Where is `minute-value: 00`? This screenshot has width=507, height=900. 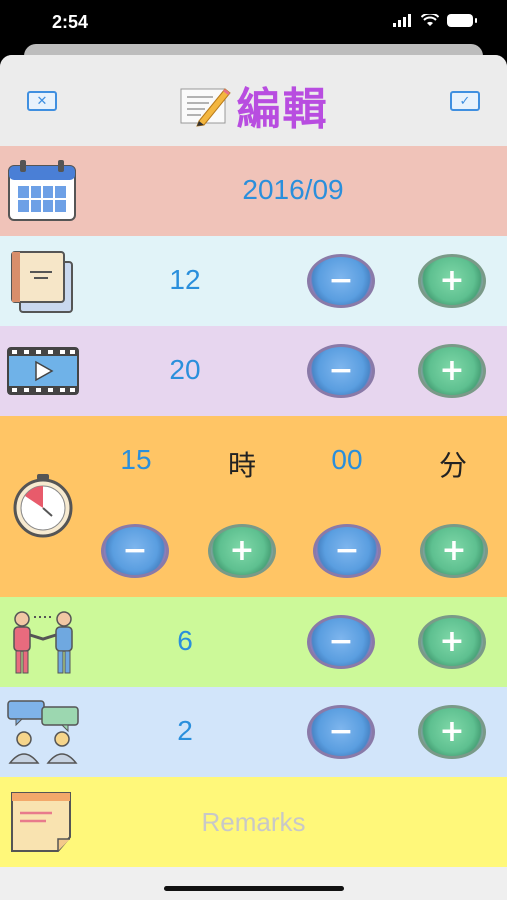
minute-value: 00 is located at coordinates (347, 459).